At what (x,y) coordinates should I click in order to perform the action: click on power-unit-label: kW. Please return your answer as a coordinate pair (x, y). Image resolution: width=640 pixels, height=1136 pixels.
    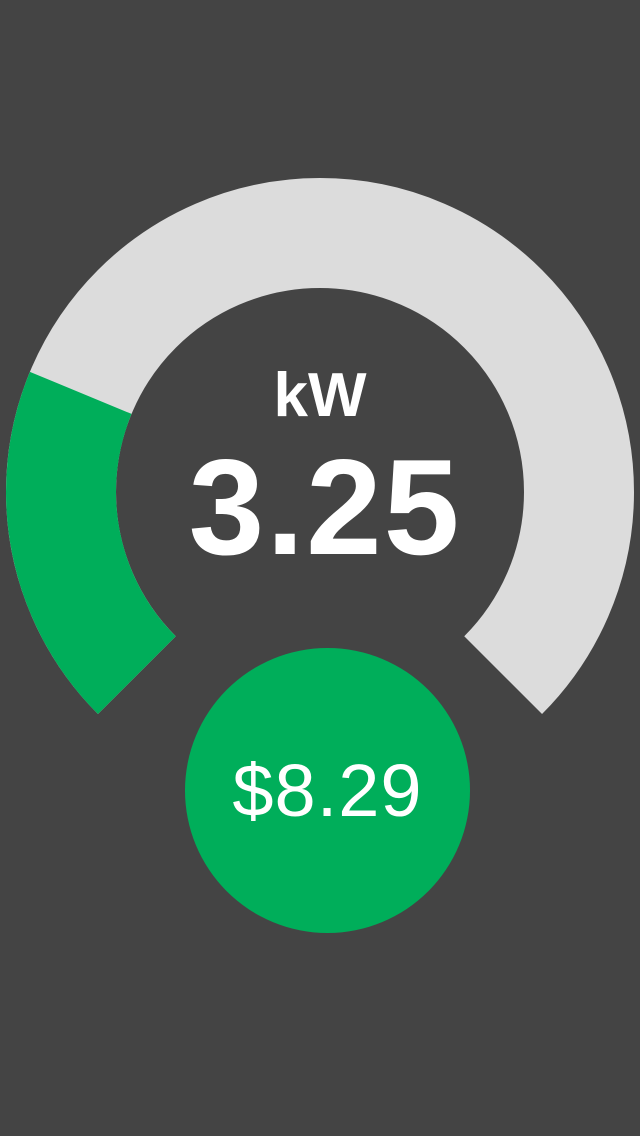
    Looking at the image, I should click on (320, 395).